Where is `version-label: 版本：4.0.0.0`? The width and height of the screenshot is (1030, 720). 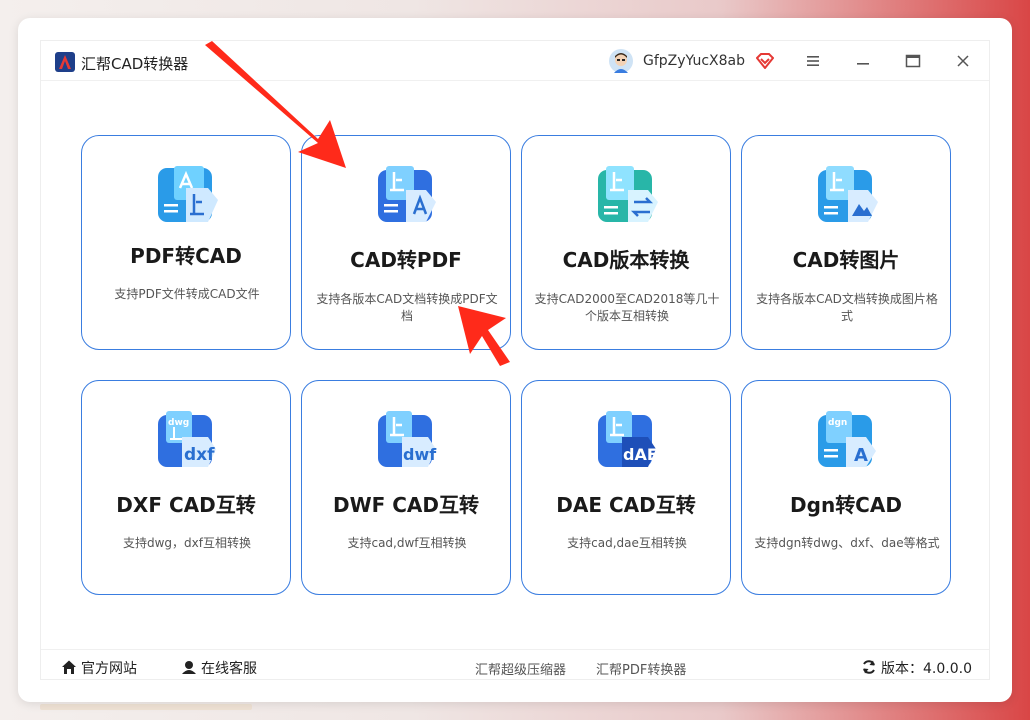
version-label: 版本：4.0.0.0 is located at coordinates (926, 669).